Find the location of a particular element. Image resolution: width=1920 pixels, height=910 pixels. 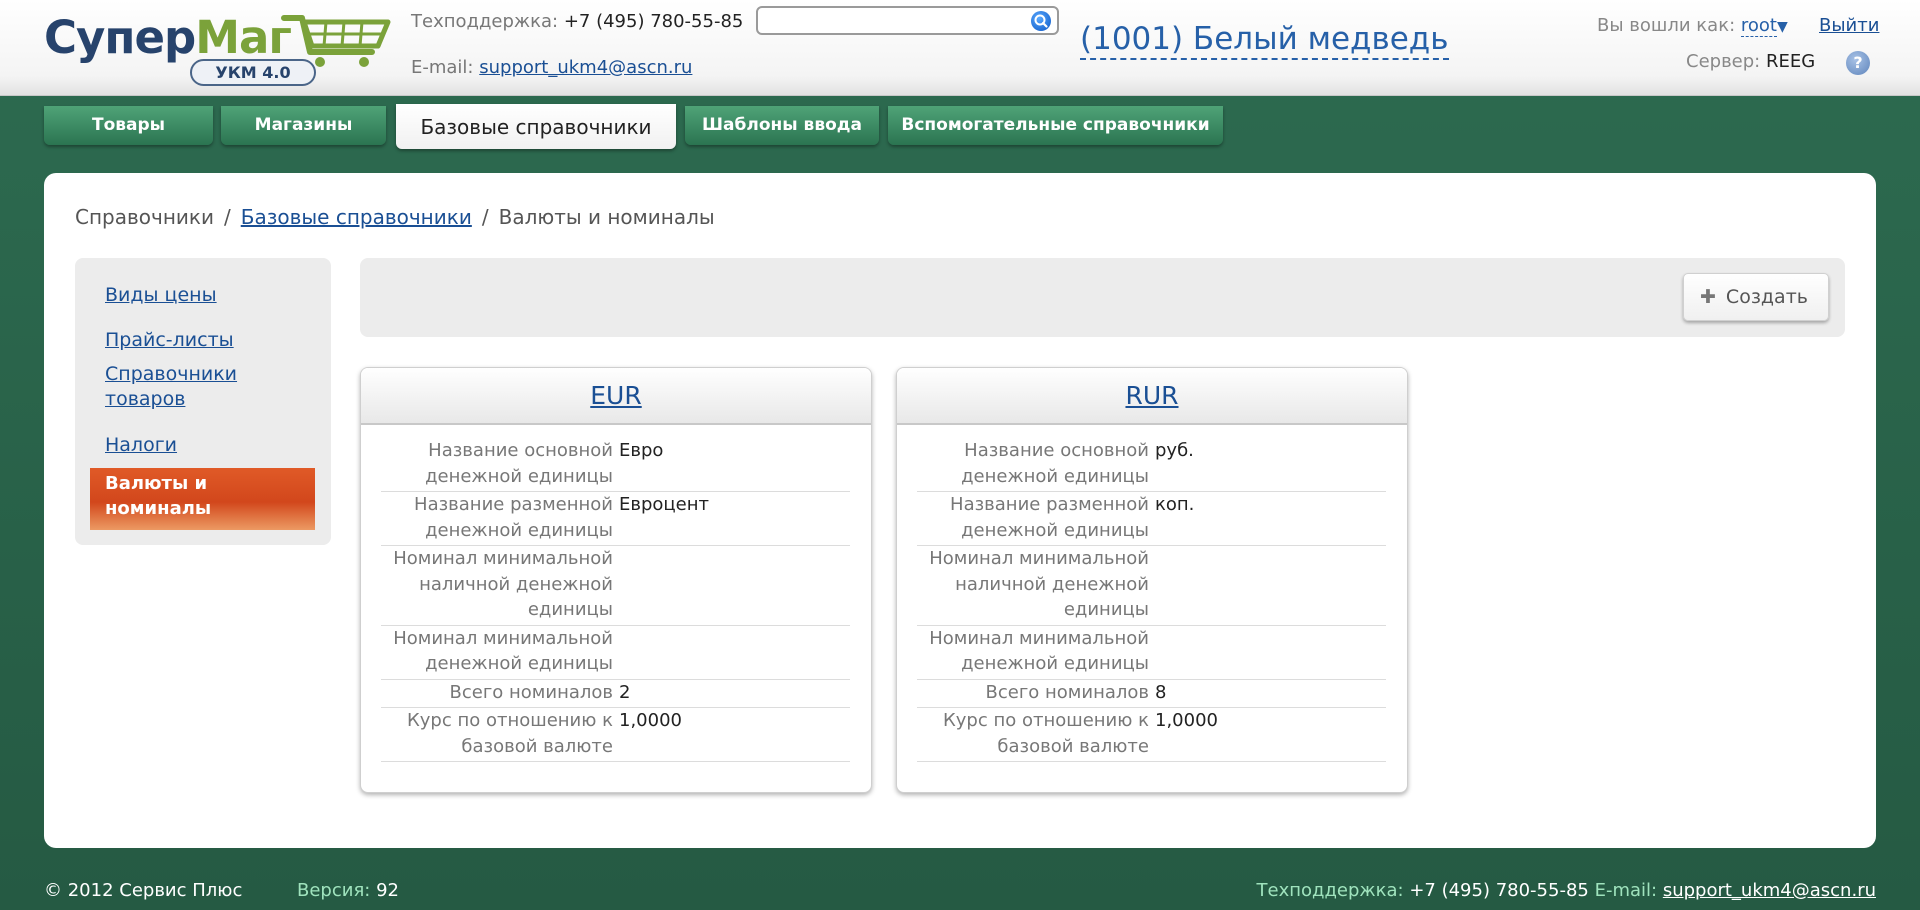

breadcrumb-base-references-link: Базовые справочники is located at coordinates (356, 217).